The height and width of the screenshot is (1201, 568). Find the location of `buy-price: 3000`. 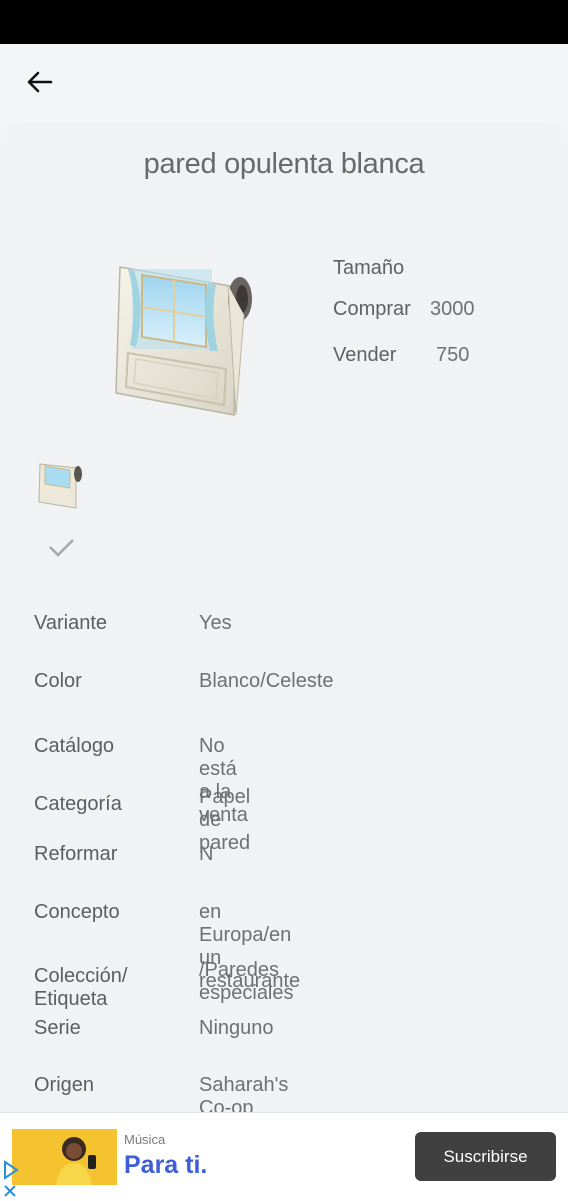

buy-price: 3000 is located at coordinates (452, 309).